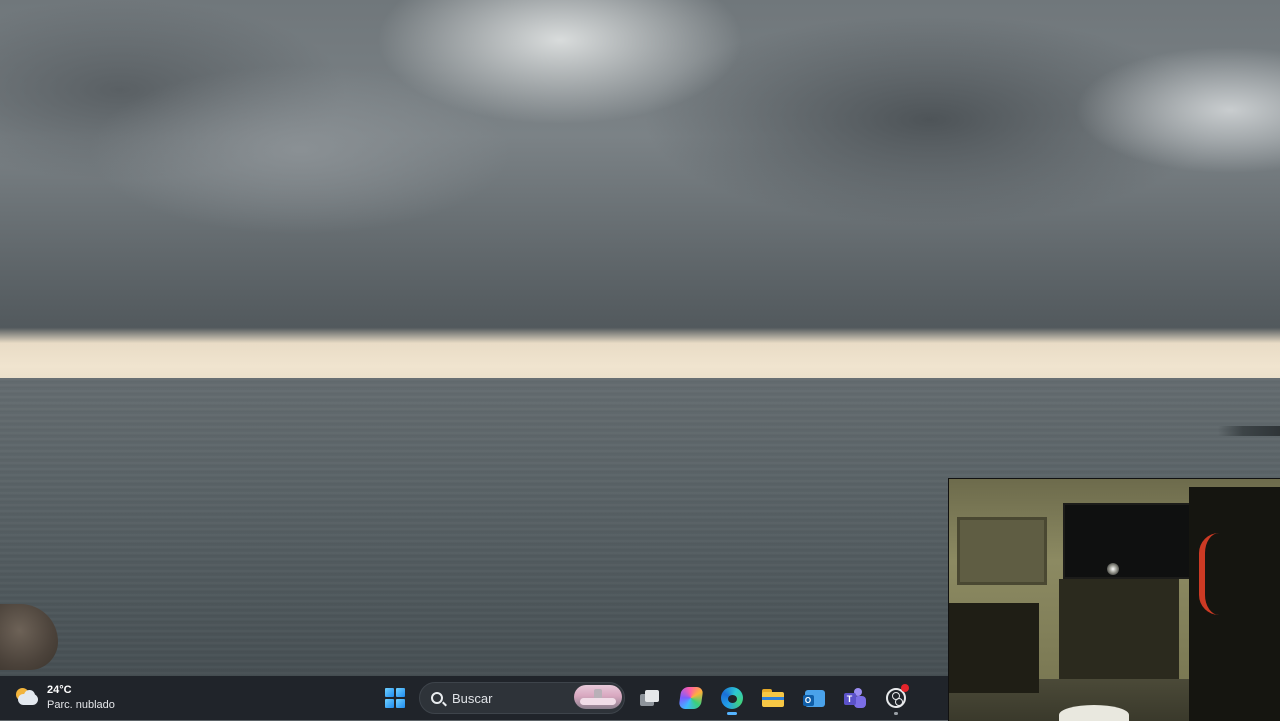 The height and width of the screenshot is (721, 1280). Describe the element at coordinates (896, 698) in the screenshot. I see `obs-button` at that location.